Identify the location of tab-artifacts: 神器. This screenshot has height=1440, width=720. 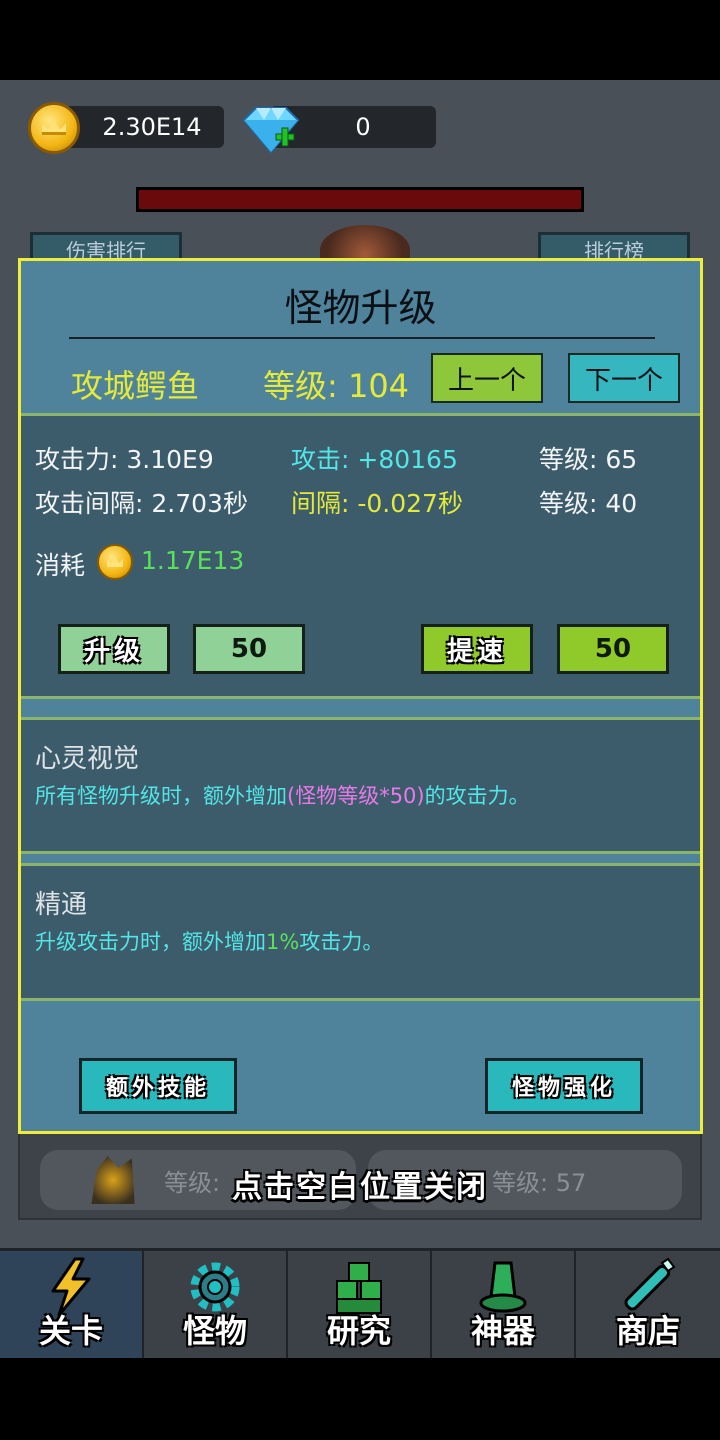
(504, 1304).